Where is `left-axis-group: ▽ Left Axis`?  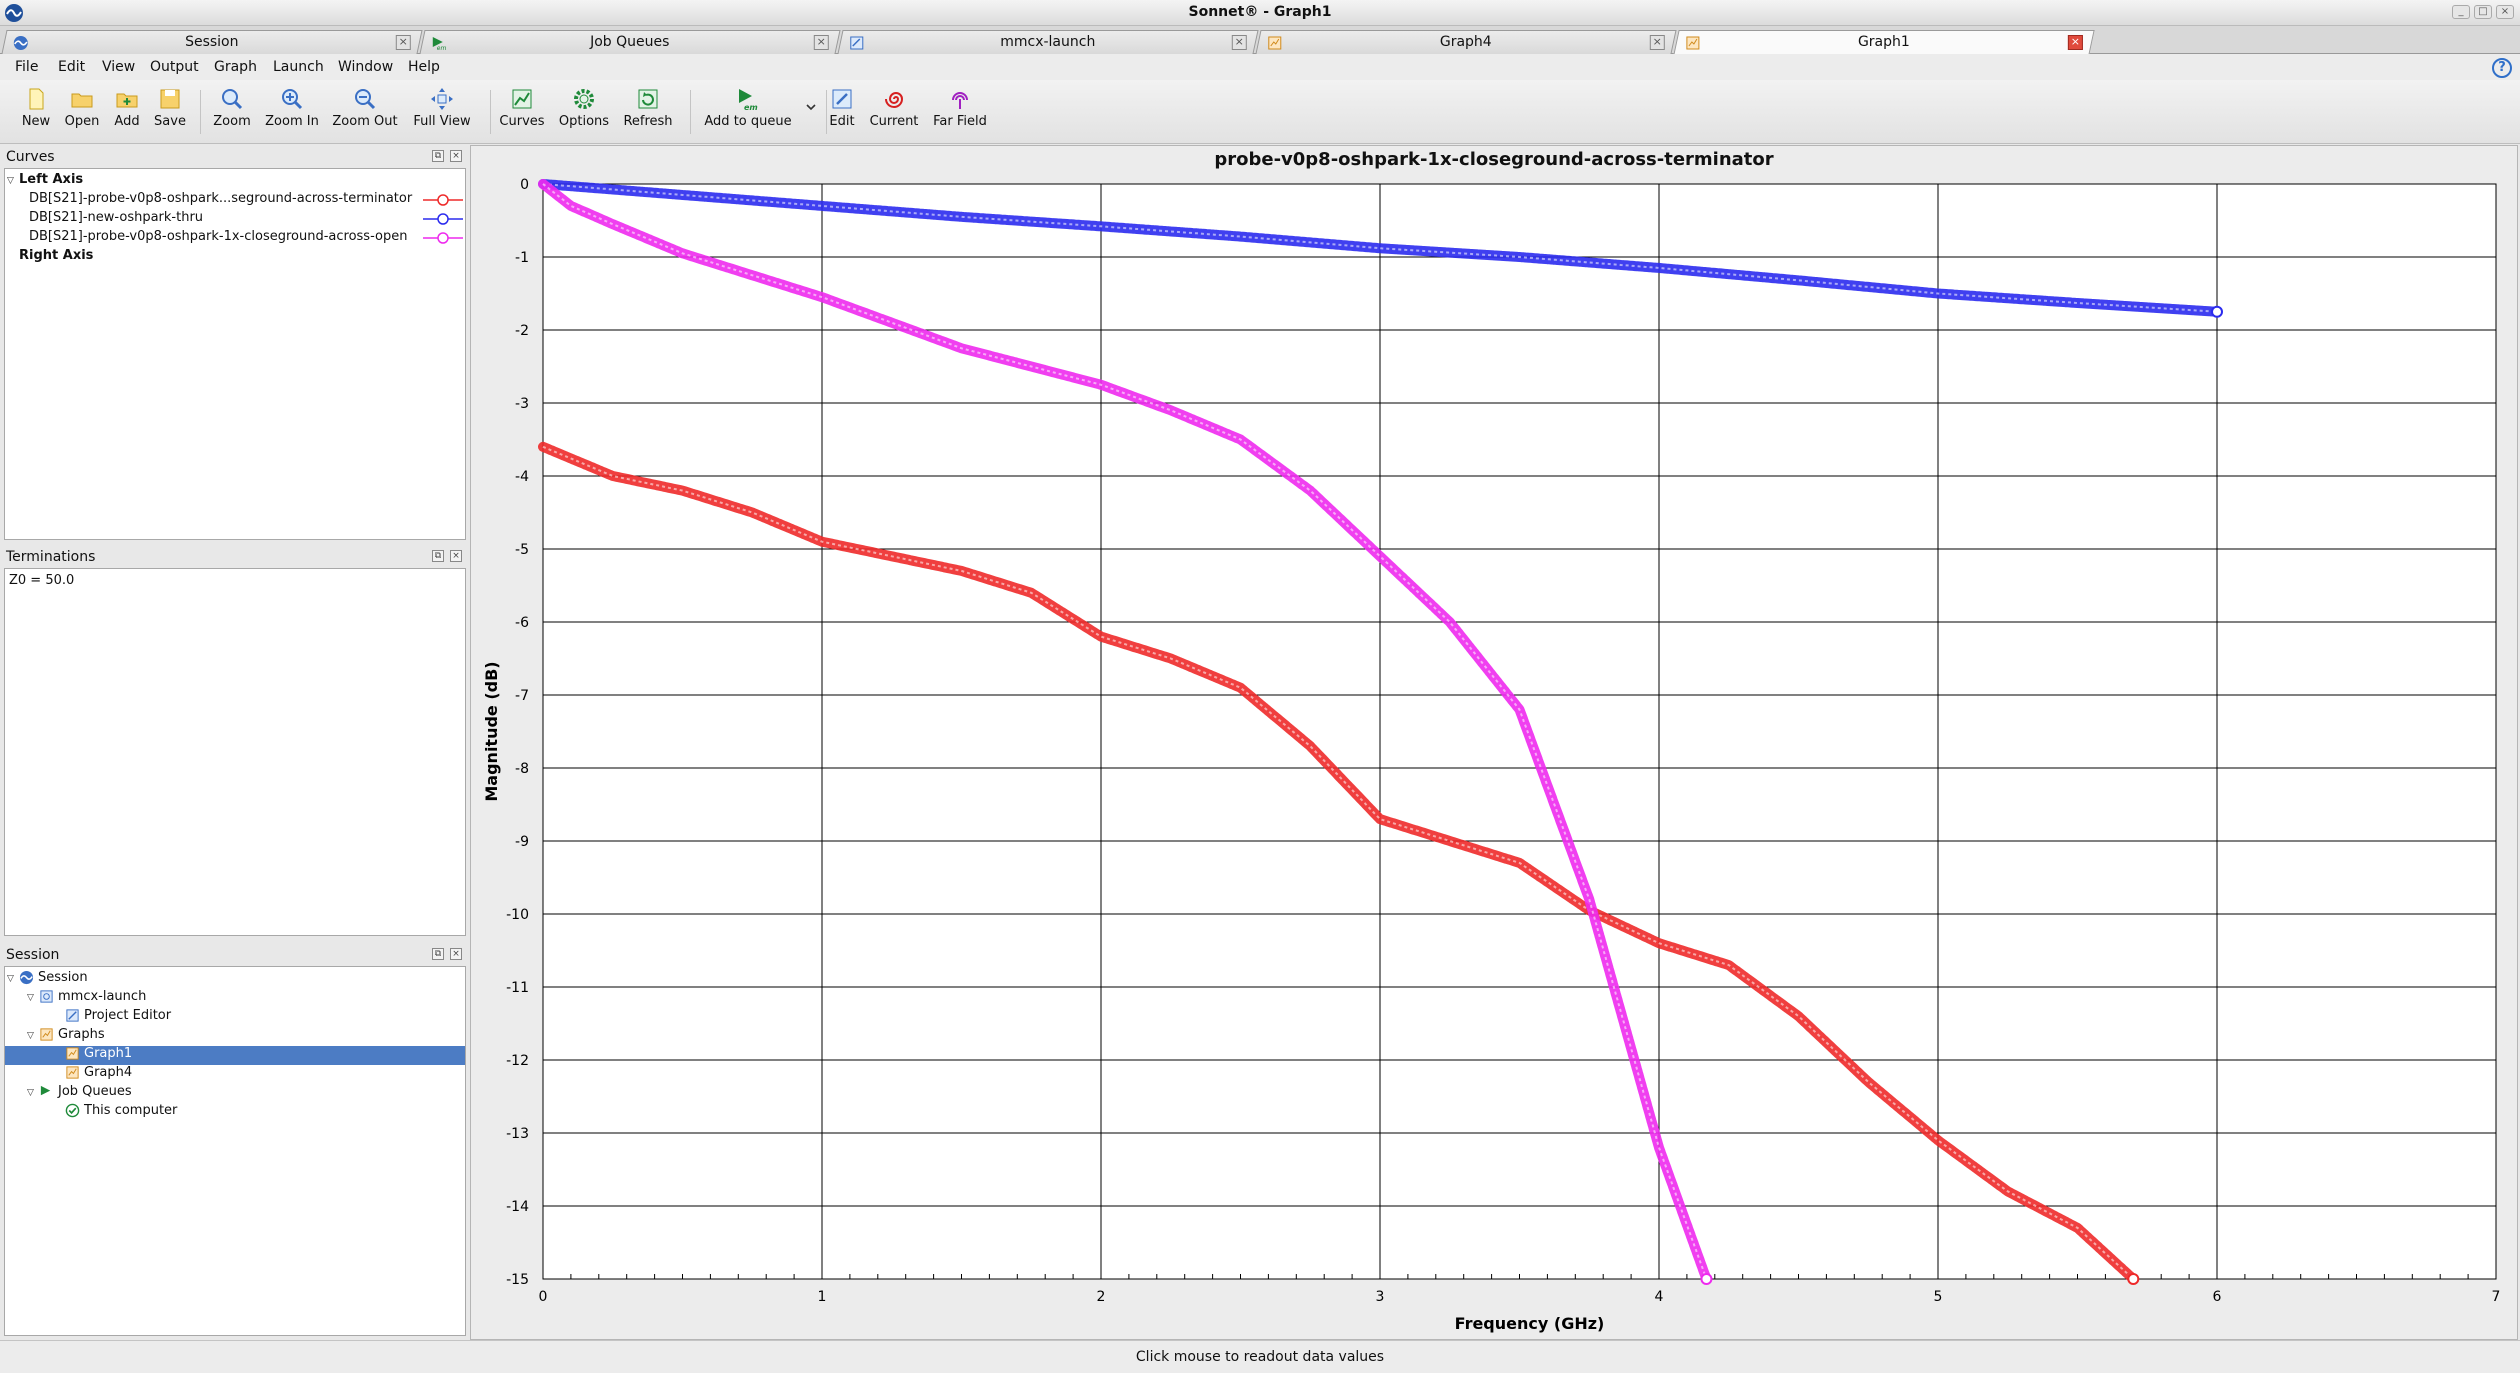
left-axis-group: ▽ Left Axis is located at coordinates (45, 181).